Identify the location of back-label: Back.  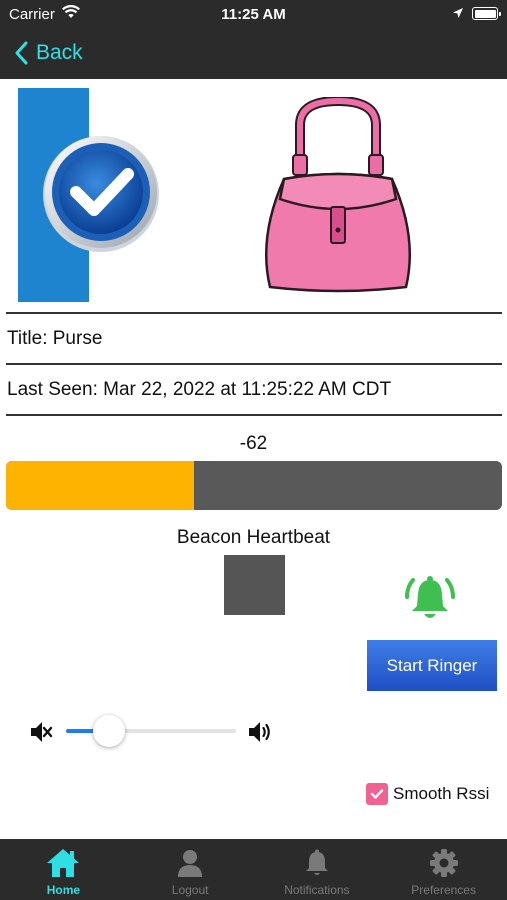
(59, 52).